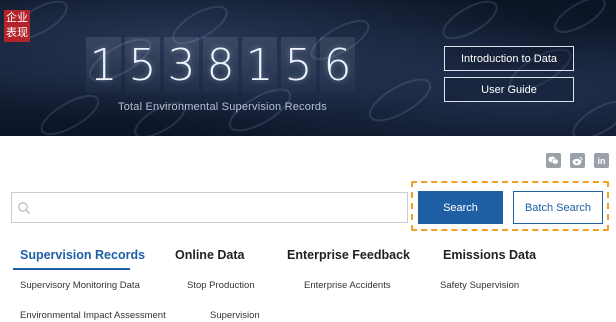 This screenshot has height=322, width=616. What do you see at coordinates (347, 285) in the screenshot?
I see `link-enterprise-accidents: Enterprise Accidents` at bounding box center [347, 285].